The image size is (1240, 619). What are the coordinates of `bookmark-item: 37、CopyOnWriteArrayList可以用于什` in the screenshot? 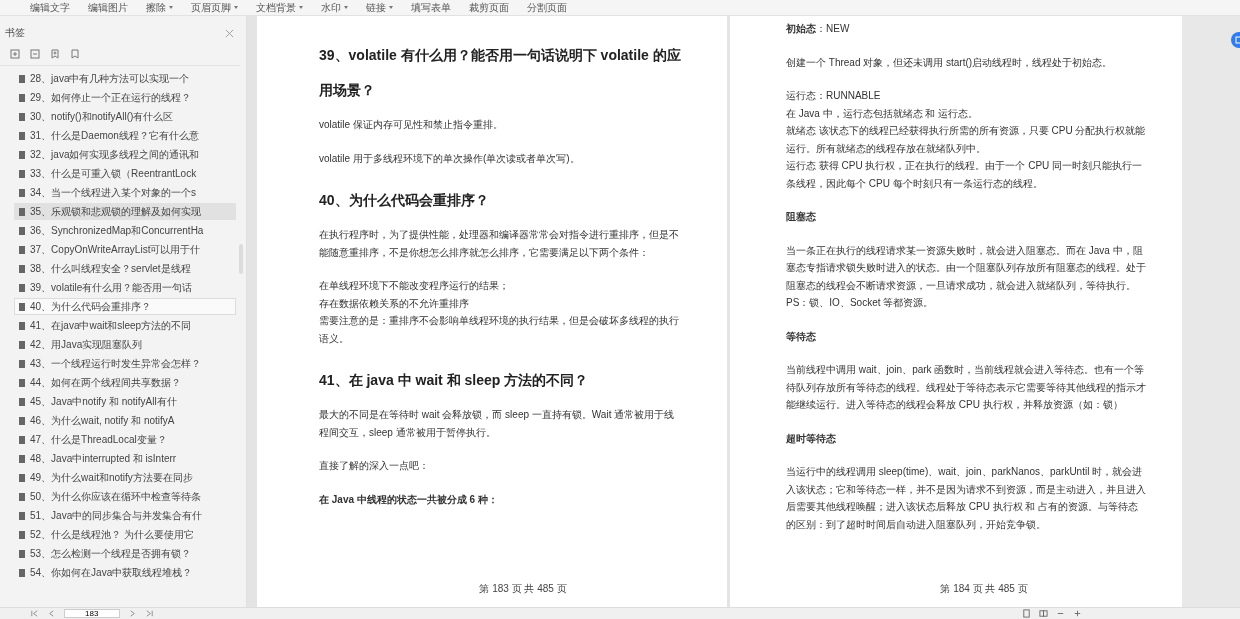 It's located at (125, 249).